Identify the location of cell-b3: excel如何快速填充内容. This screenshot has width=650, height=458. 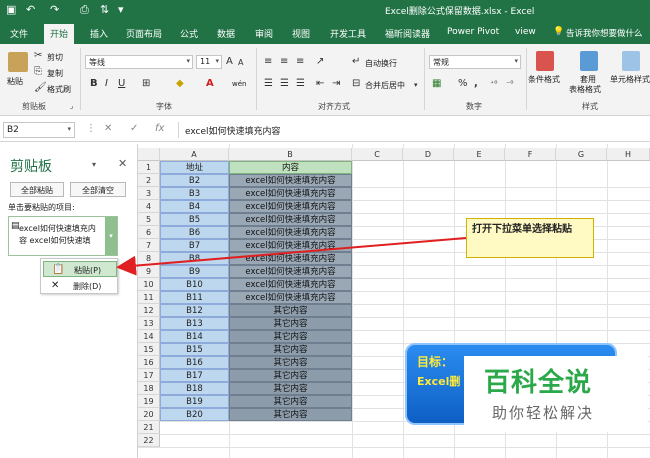
(290, 193).